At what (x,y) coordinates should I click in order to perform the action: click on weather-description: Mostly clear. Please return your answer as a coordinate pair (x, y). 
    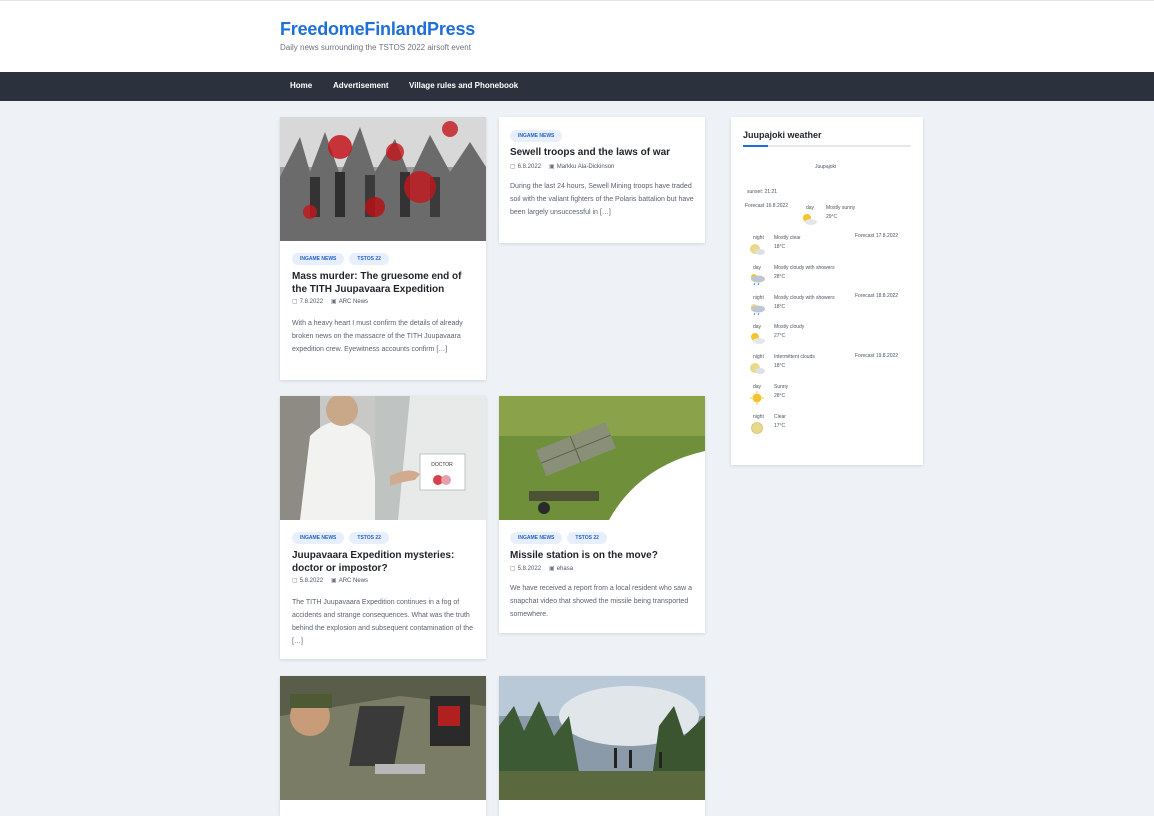
    Looking at the image, I should click on (787, 238).